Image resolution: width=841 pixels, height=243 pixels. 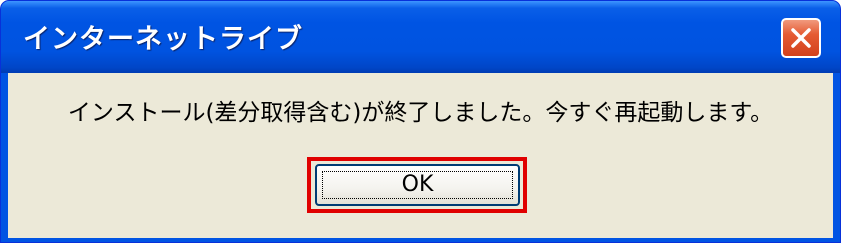 I want to click on ok-button: OK, so click(x=417, y=185).